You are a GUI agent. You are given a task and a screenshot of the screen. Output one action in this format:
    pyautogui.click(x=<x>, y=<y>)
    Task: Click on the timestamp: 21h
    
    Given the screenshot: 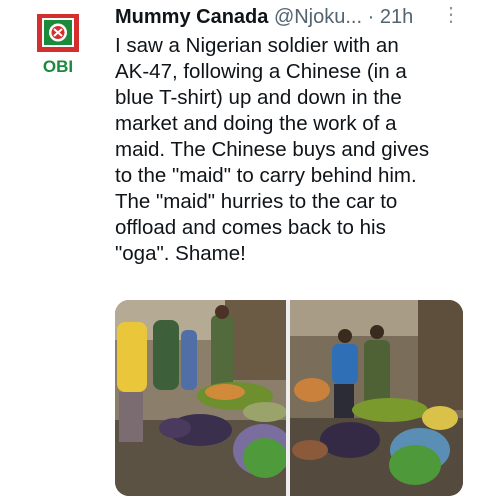 What is the action you would take?
    pyautogui.click(x=396, y=17)
    